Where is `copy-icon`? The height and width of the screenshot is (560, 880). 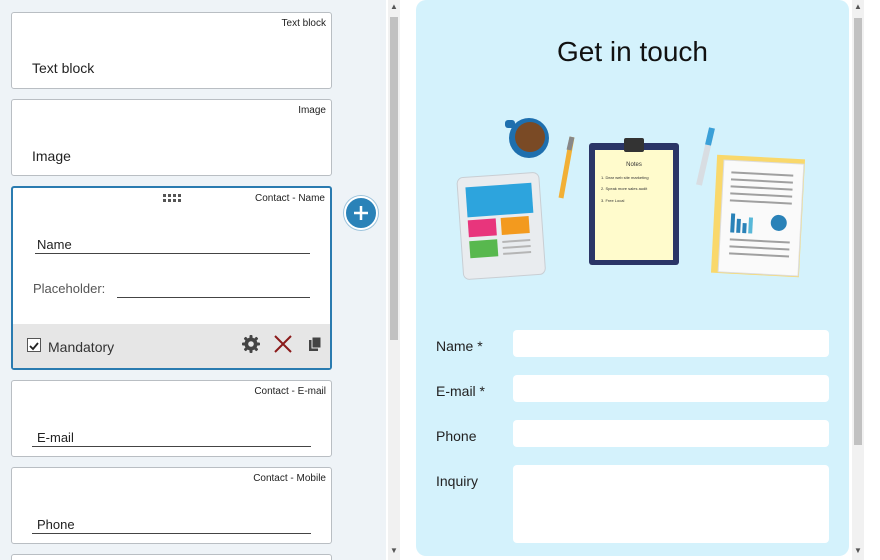
copy-icon is located at coordinates (315, 344).